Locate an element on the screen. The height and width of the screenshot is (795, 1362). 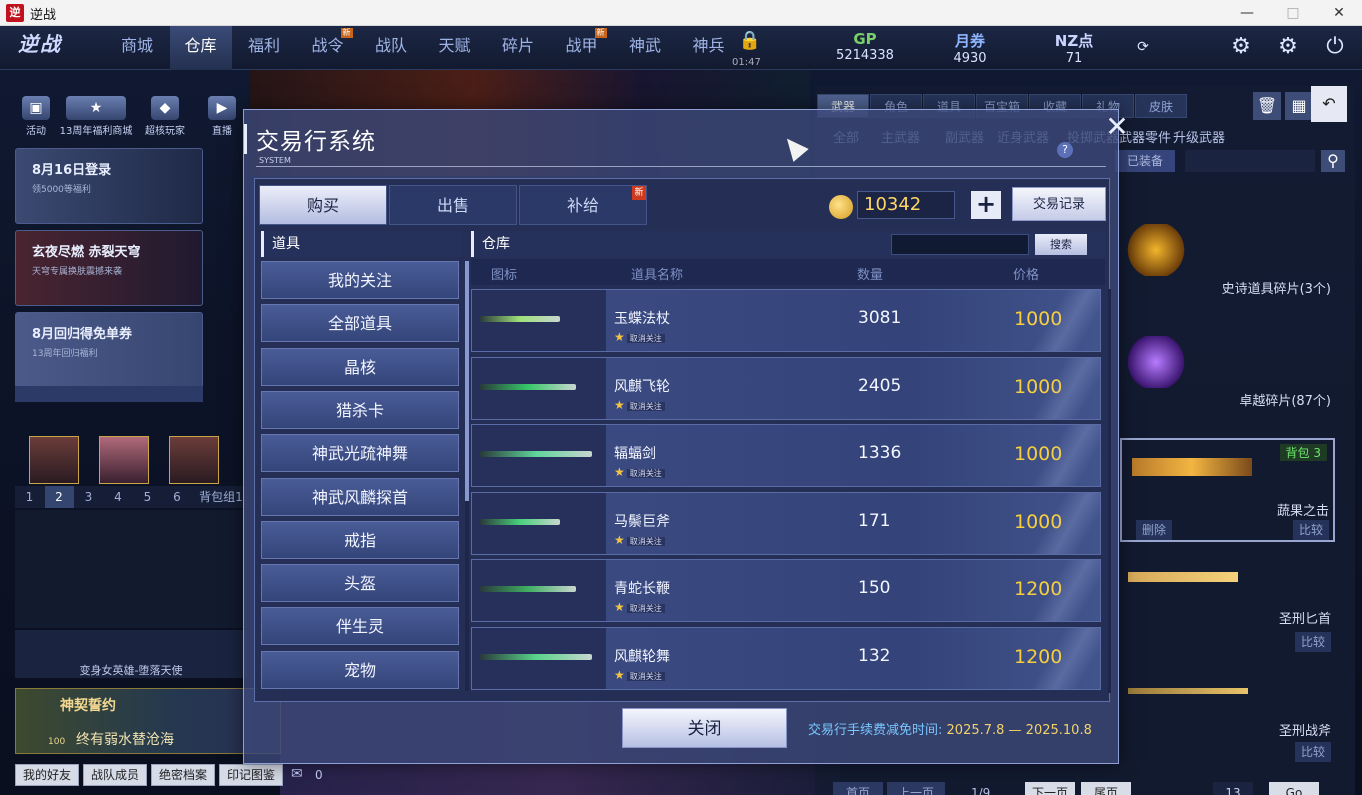
warehouse-item: 史诗道具碎片(3个) is located at coordinates (1227, 270).